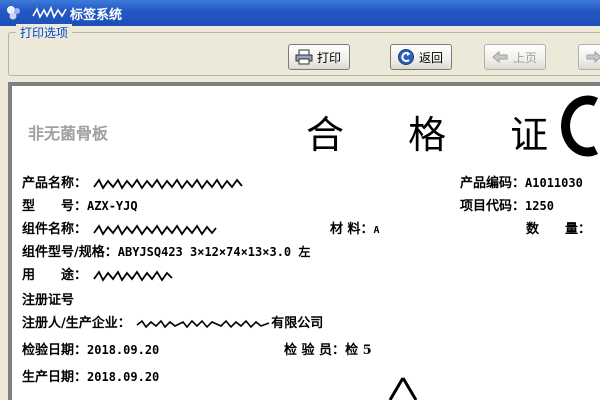 The height and width of the screenshot is (400, 600). I want to click on inspector-label: 检 验 员：, so click(315, 350).